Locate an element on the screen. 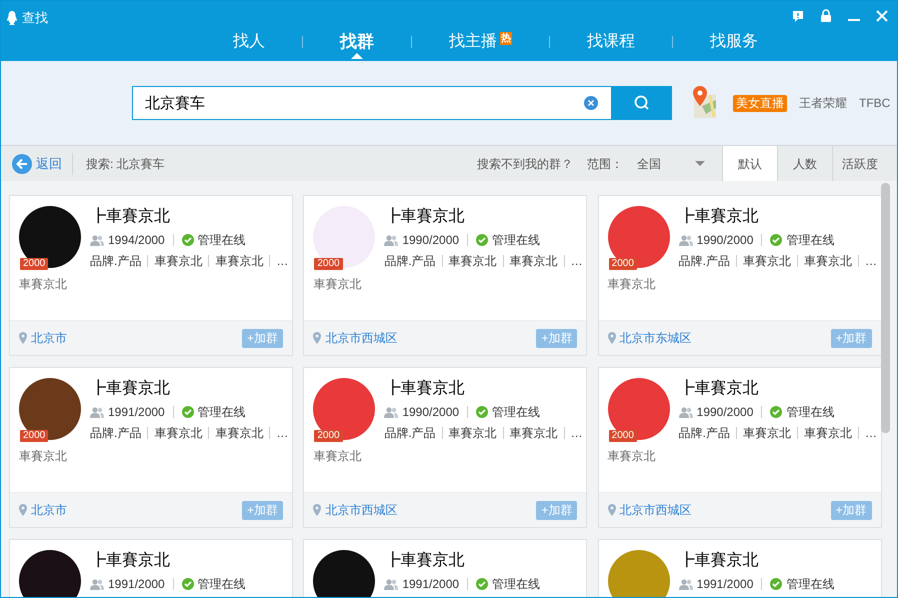 The width and height of the screenshot is (898, 598). search-button is located at coordinates (642, 103).